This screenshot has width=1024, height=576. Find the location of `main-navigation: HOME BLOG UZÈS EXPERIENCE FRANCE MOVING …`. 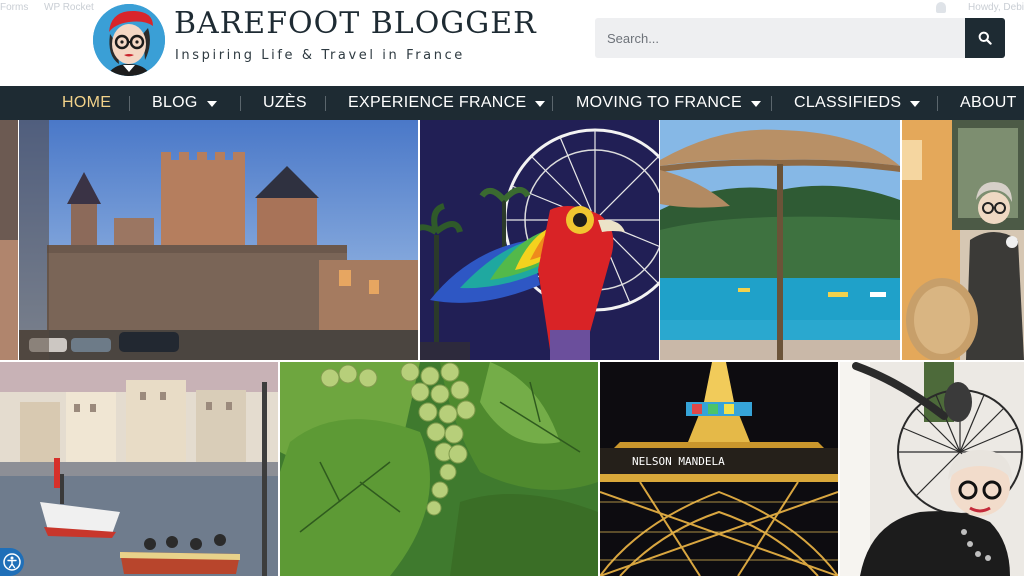

main-navigation: HOME BLOG UZÈS EXPERIENCE FRANCE MOVING … is located at coordinates (512, 103).